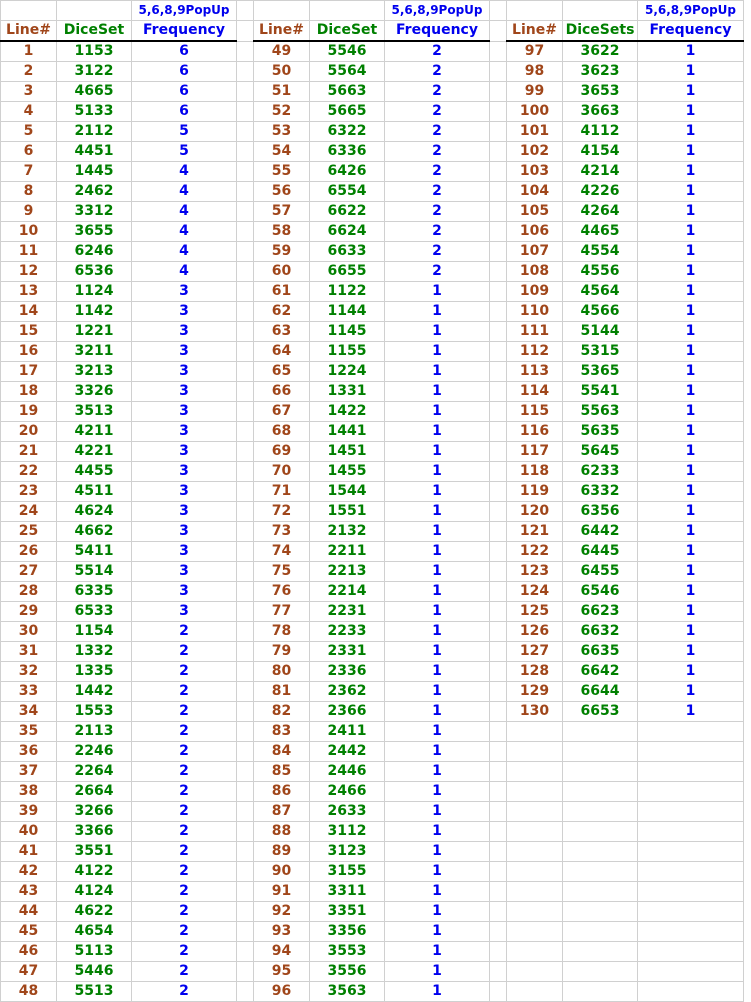 The image size is (751, 1002). Describe the element at coordinates (28, 851) in the screenshot. I see `line-number-cell: 41` at that location.